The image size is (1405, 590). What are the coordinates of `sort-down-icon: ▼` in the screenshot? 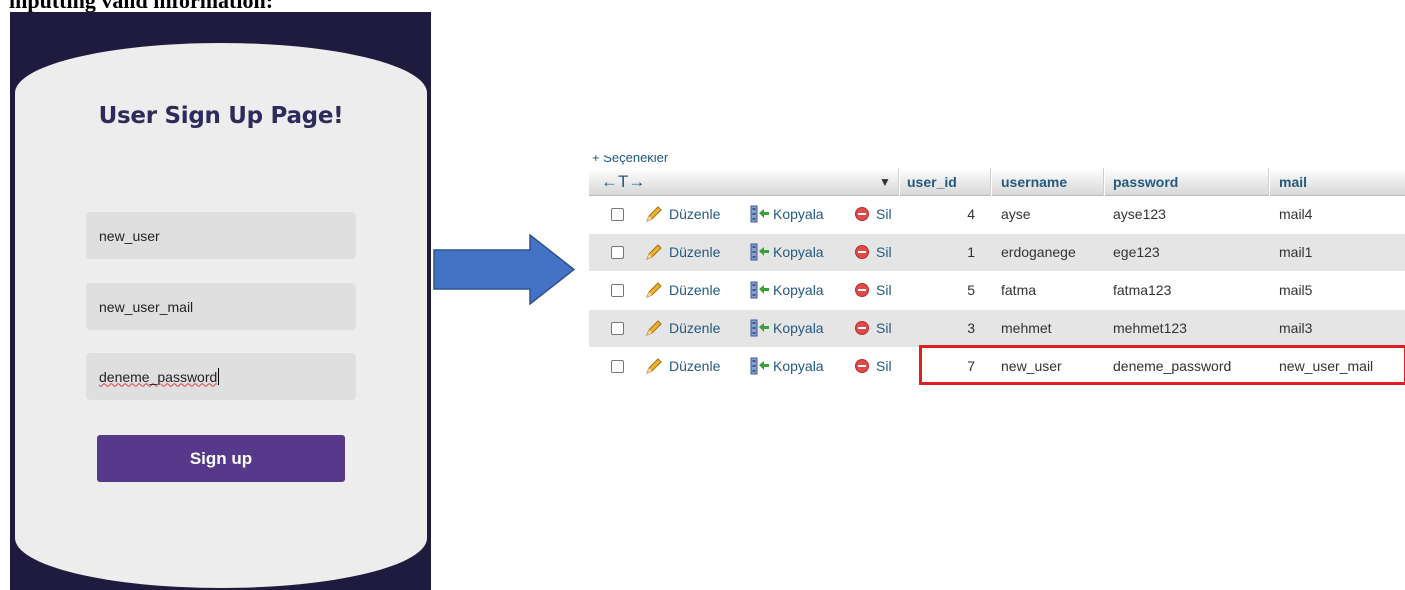 It's located at (885, 182).